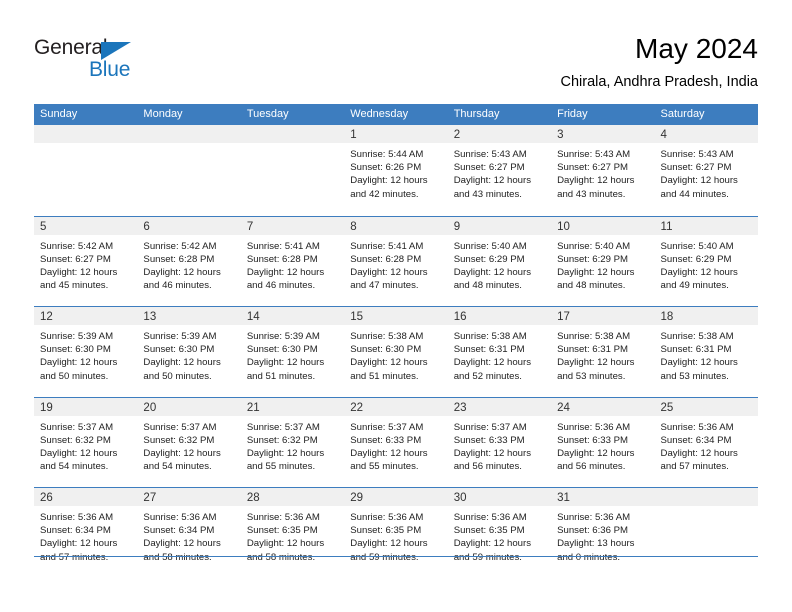 This screenshot has height=612, width=792. Describe the element at coordinates (384, 286) in the screenshot. I see `daylight-line-cont: and 47 minutes.` at that location.